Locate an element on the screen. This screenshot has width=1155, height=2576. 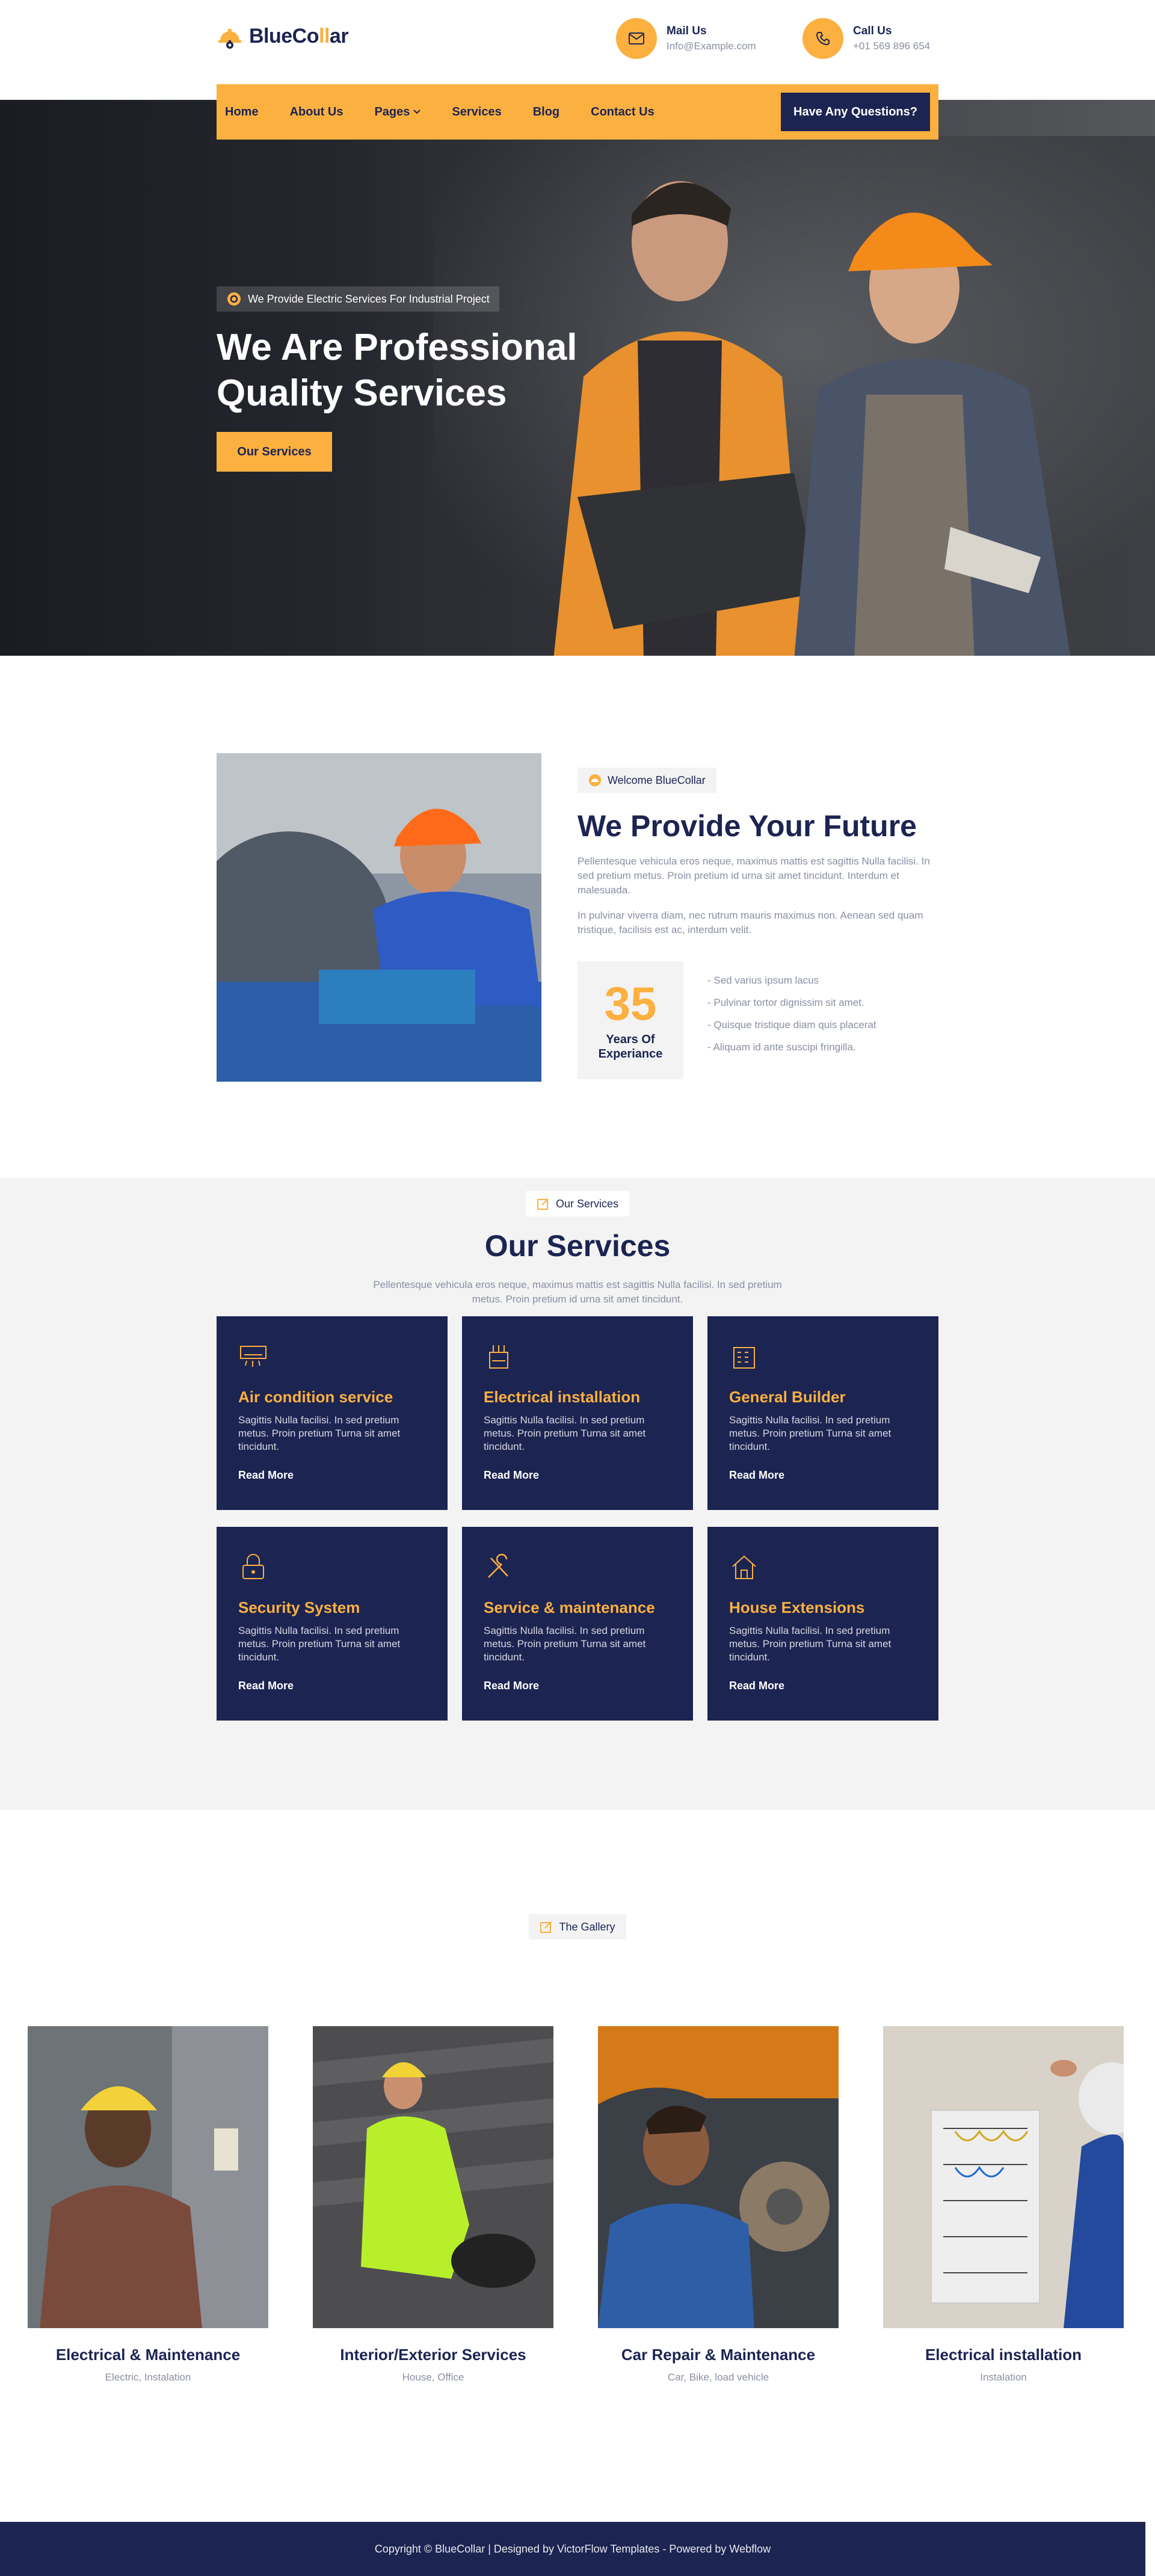
gallery-subtitle: House, Office is located at coordinates (433, 2377).